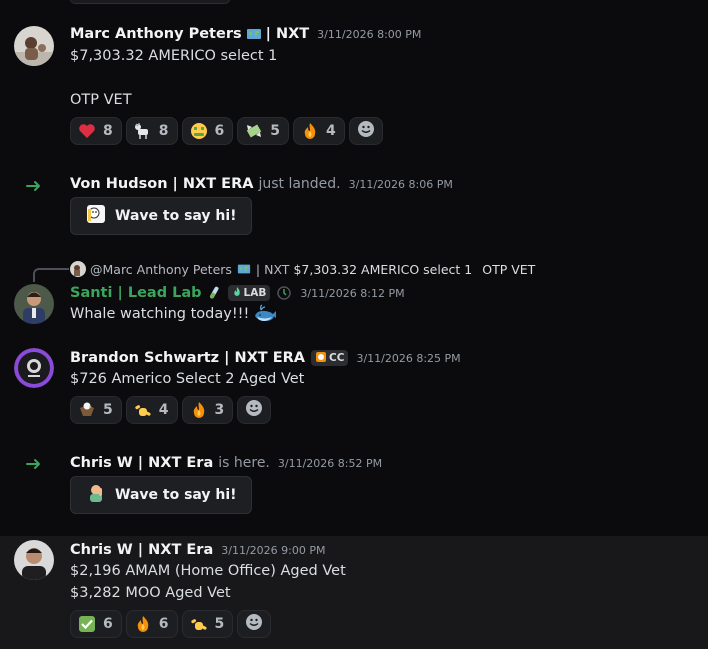 This screenshot has height=649, width=708. I want to click on flame-tag-icon, so click(237, 293).